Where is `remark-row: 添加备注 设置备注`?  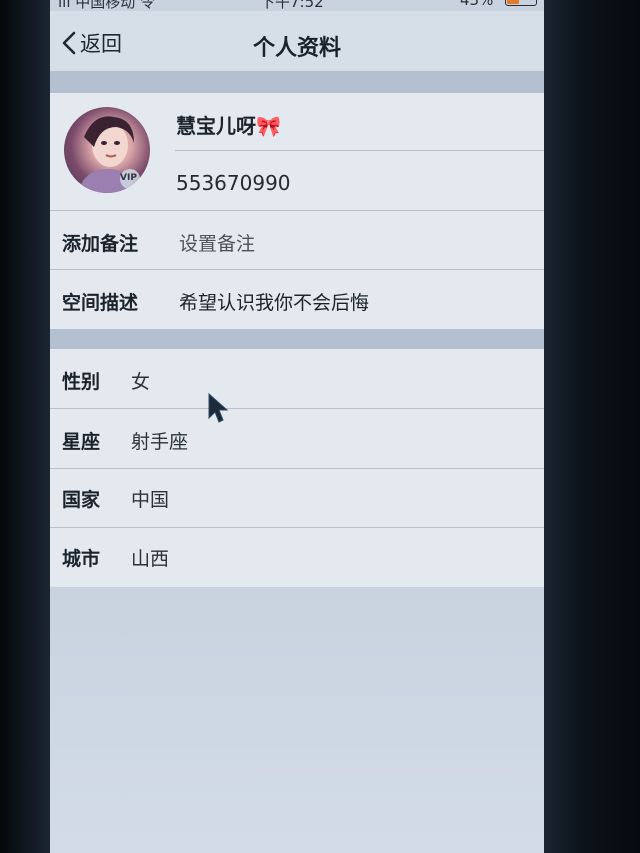
remark-row: 添加备注 设置备注 is located at coordinates (297, 240).